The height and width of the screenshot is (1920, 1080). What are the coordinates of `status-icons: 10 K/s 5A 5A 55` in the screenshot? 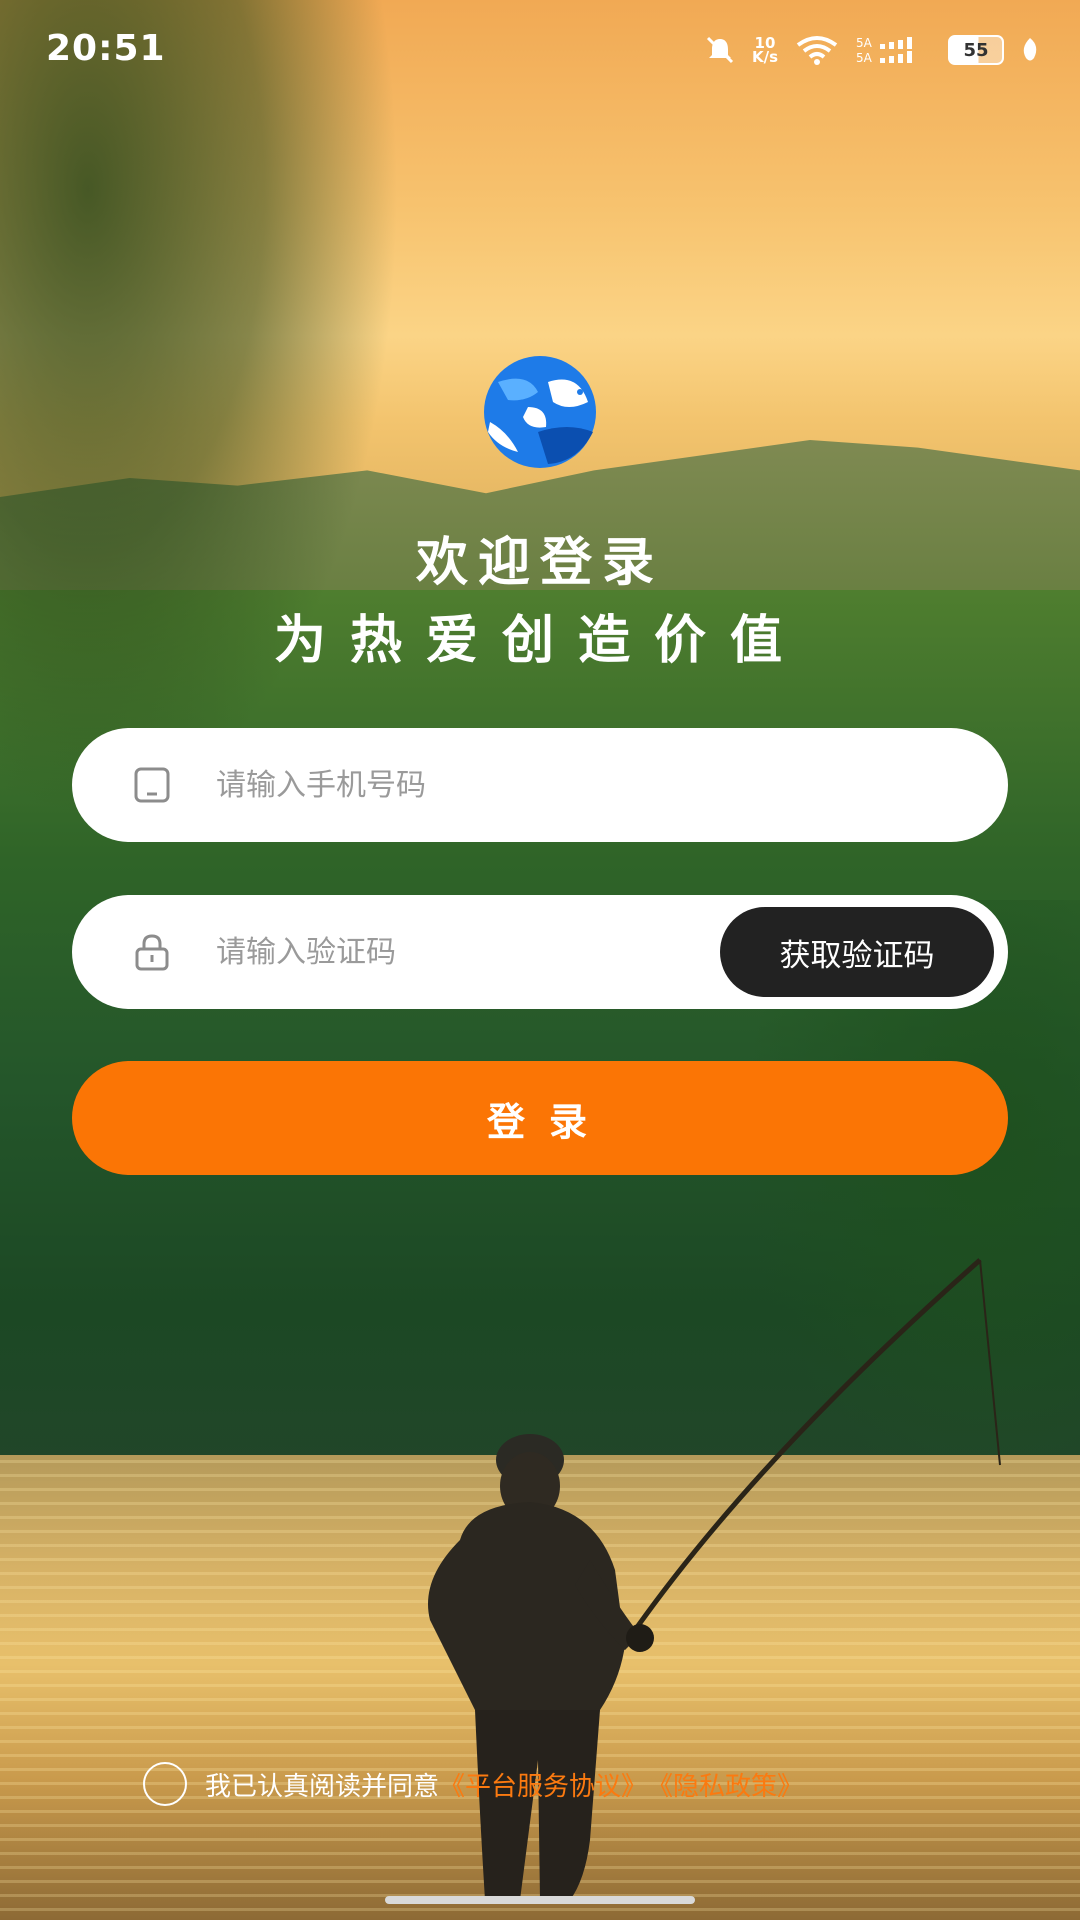 It's located at (872, 50).